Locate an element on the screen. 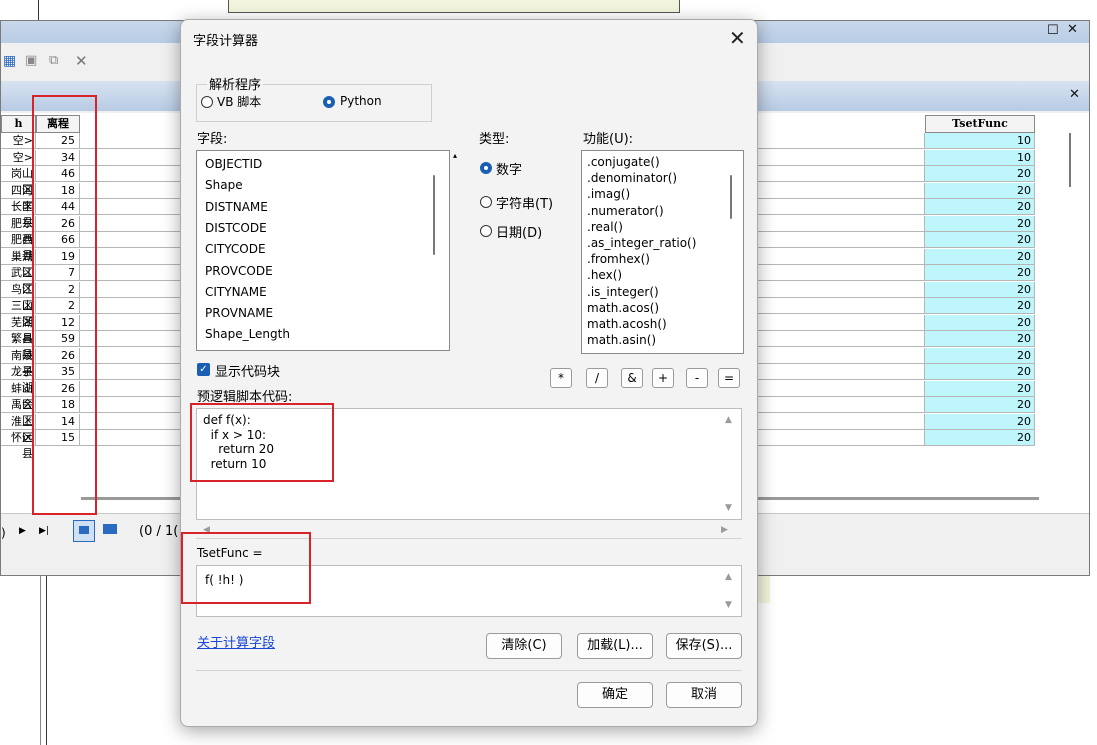 The image size is (1097, 745). code-scroll-up-icon: ▲ is located at coordinates (728, 420).